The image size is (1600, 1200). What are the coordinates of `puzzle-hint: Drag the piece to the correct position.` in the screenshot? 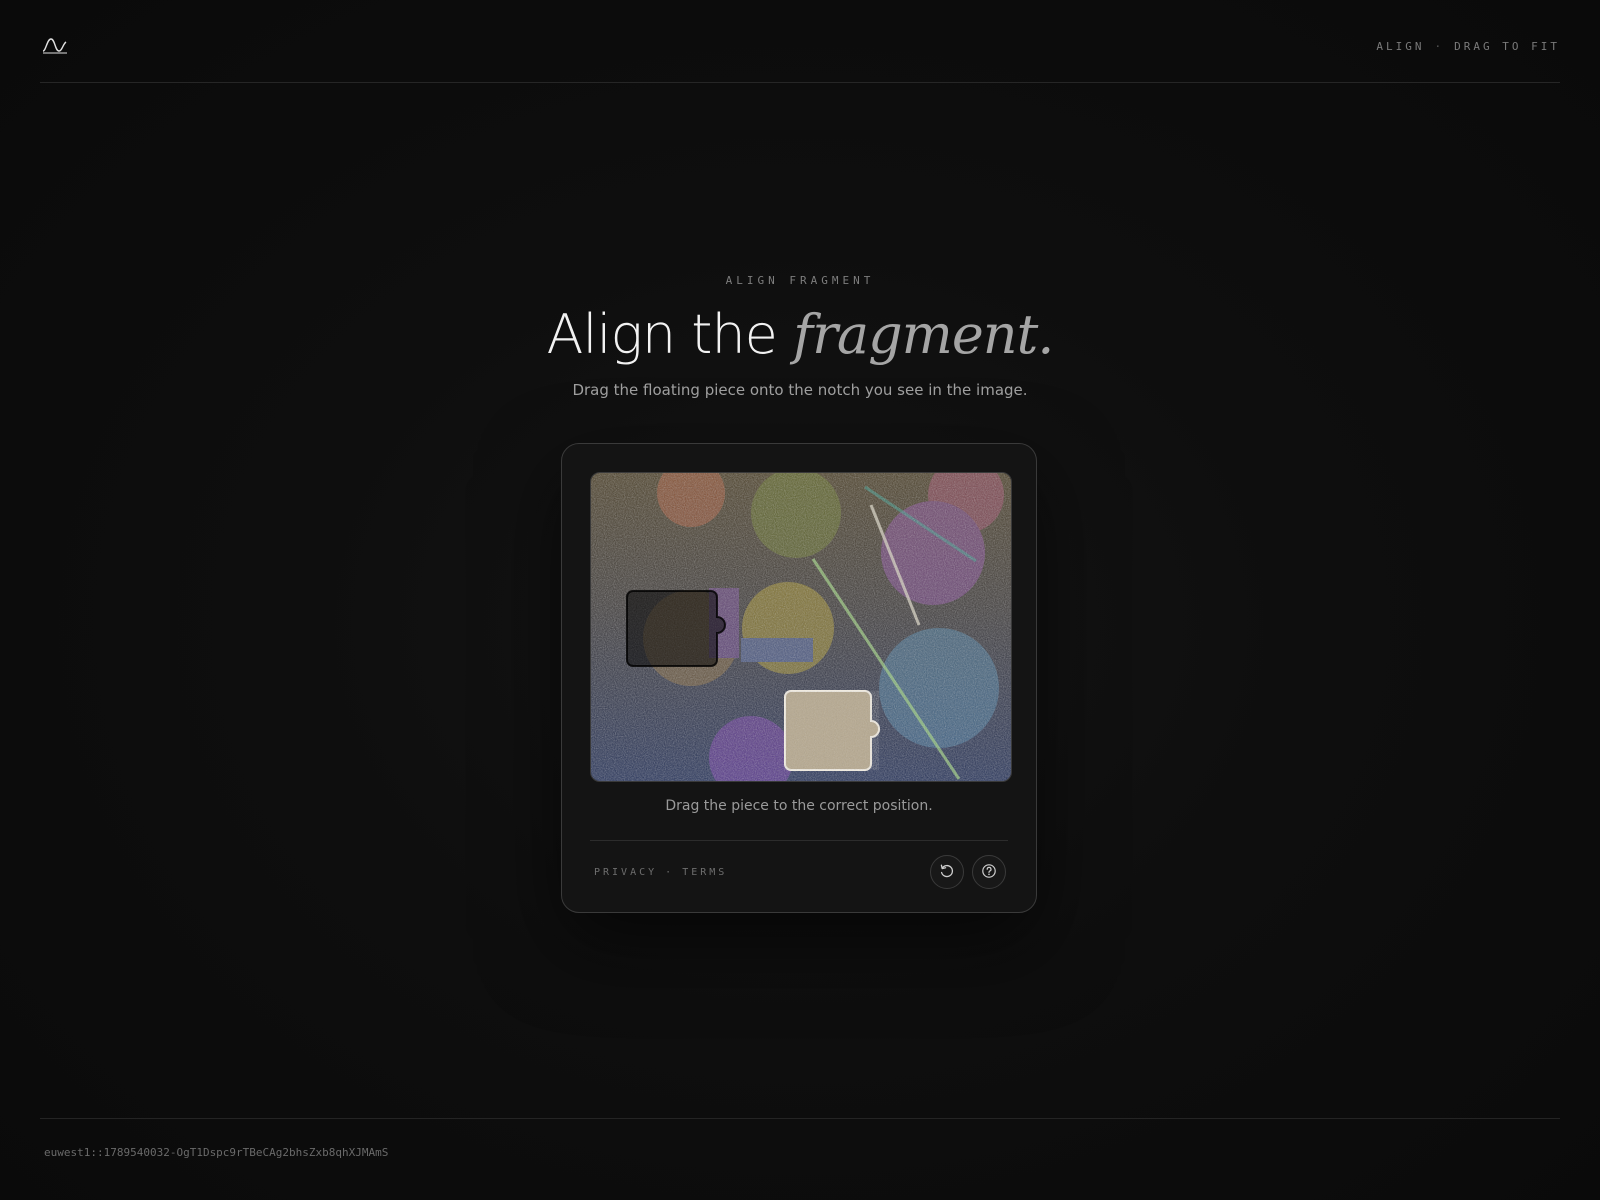 It's located at (799, 806).